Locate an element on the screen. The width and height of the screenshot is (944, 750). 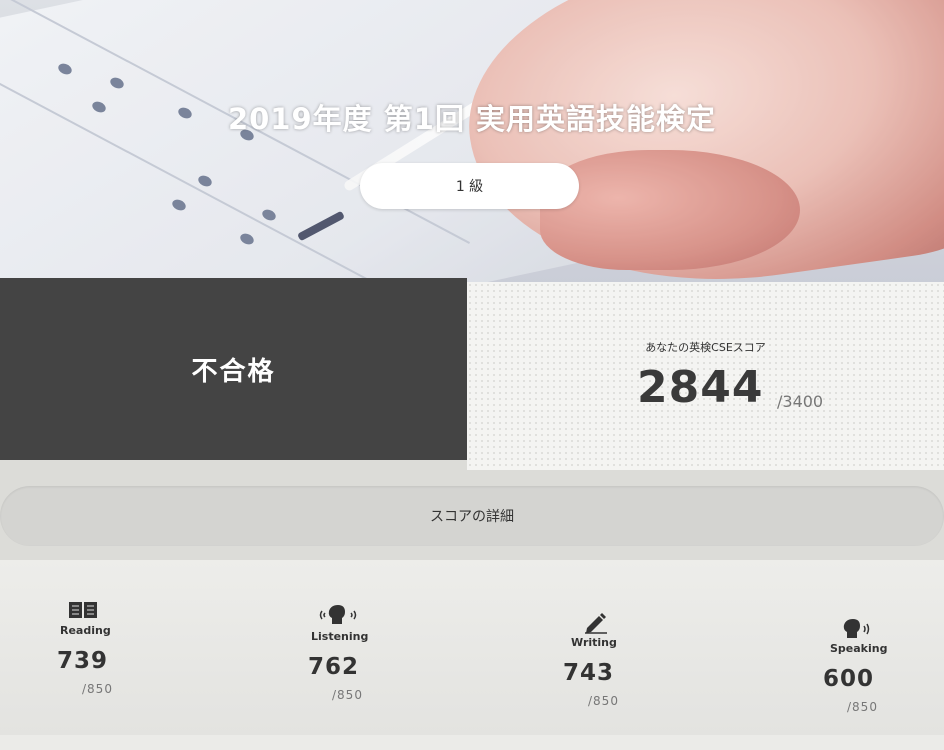
book-icon is located at coordinates (83, 612).